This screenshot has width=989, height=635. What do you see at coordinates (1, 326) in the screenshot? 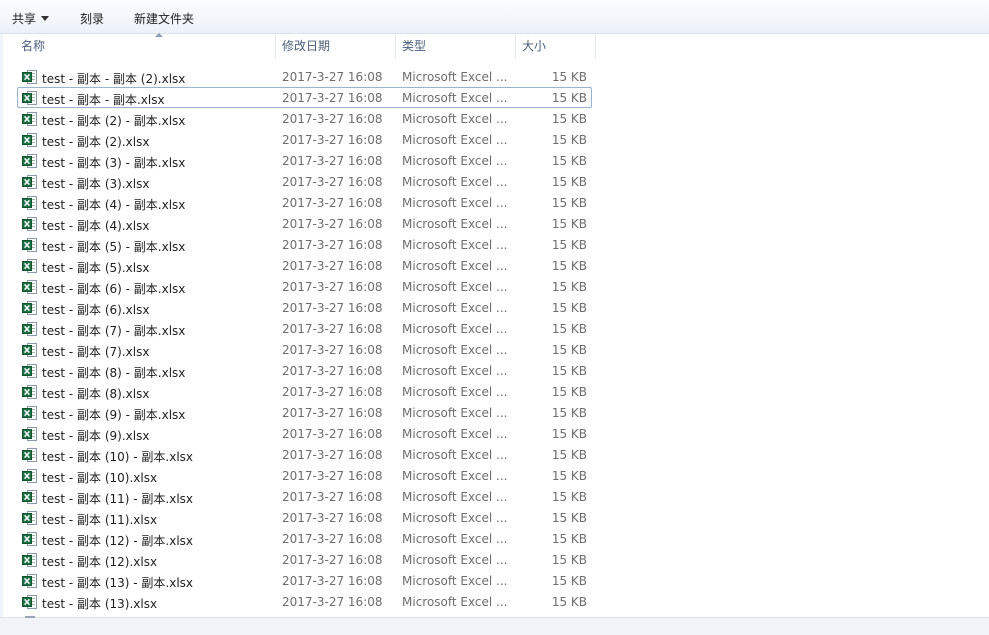
I see `navigation-pane-edge` at bounding box center [1, 326].